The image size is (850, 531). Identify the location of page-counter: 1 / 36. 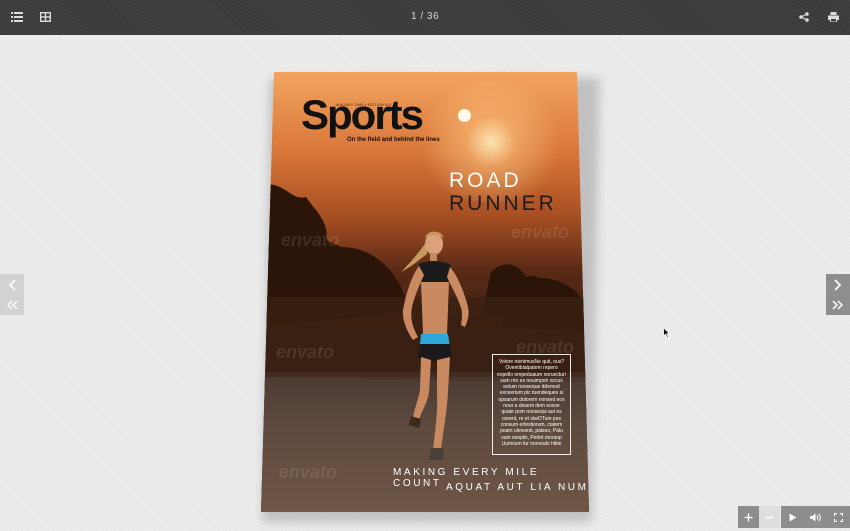
(425, 16).